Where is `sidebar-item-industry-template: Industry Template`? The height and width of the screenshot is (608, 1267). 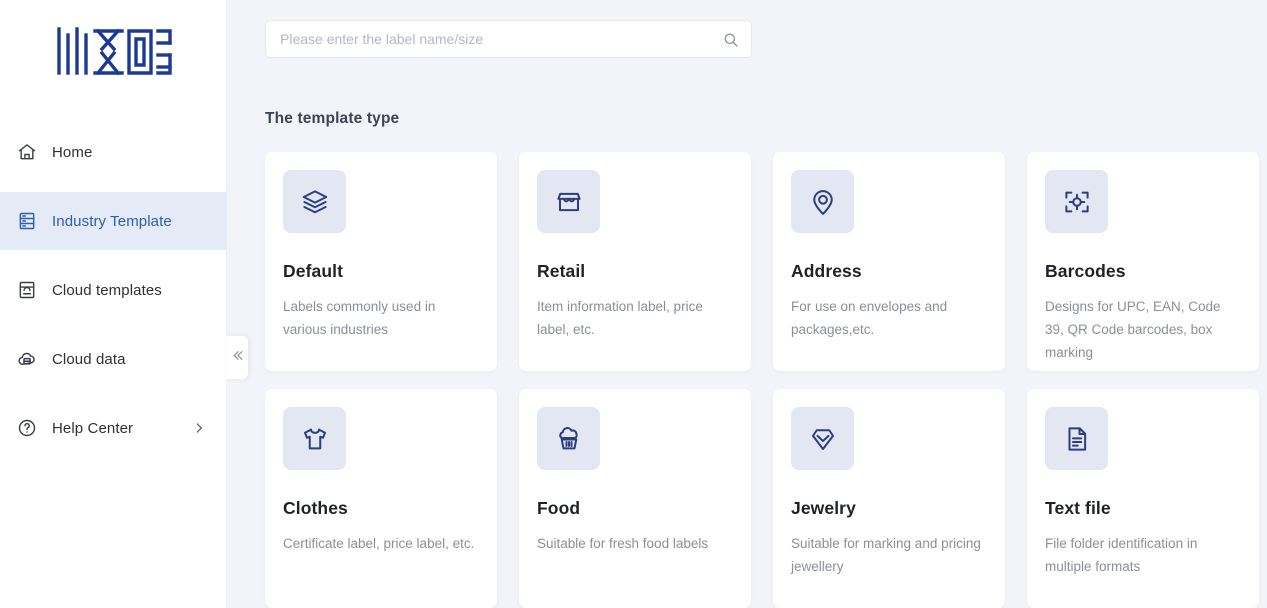
sidebar-item-industry-template: Industry Template is located at coordinates (113, 221).